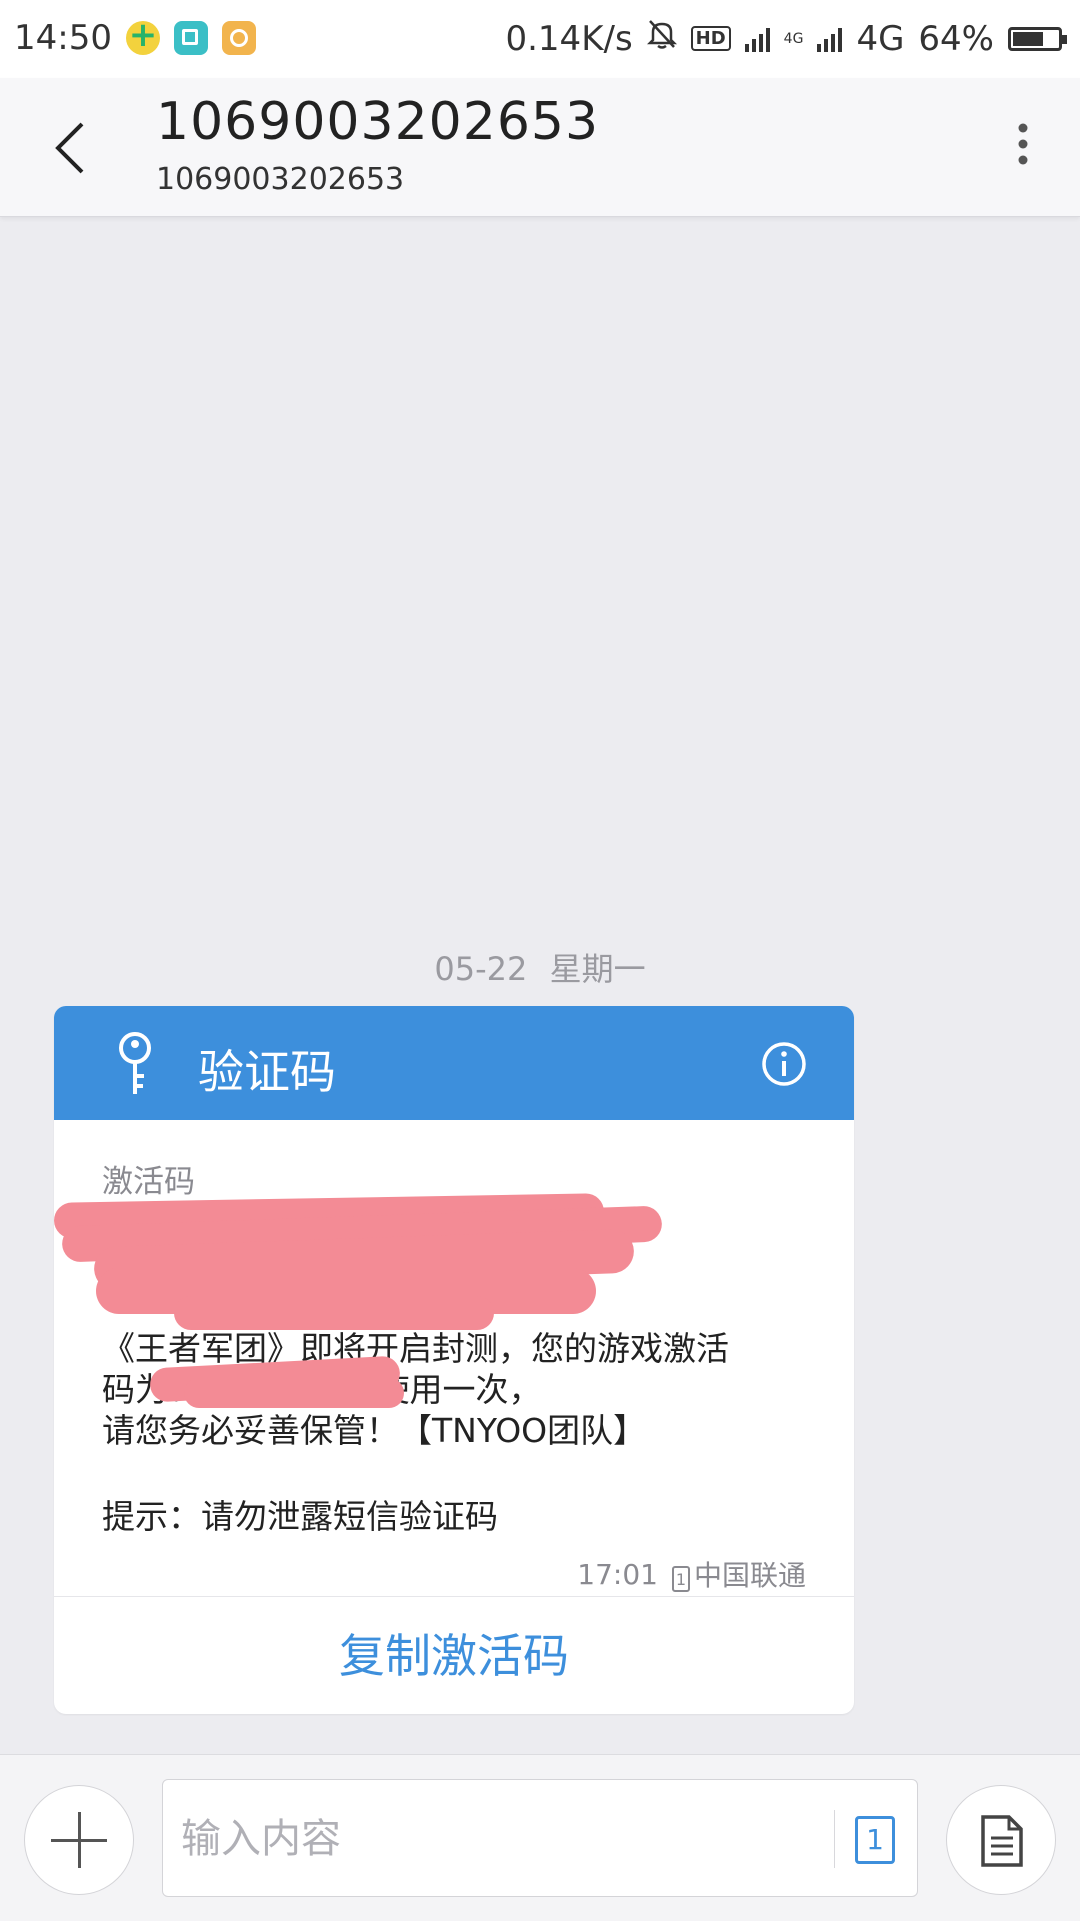 The height and width of the screenshot is (1921, 1080). I want to click on hd-voice-icon: HD, so click(710, 38).